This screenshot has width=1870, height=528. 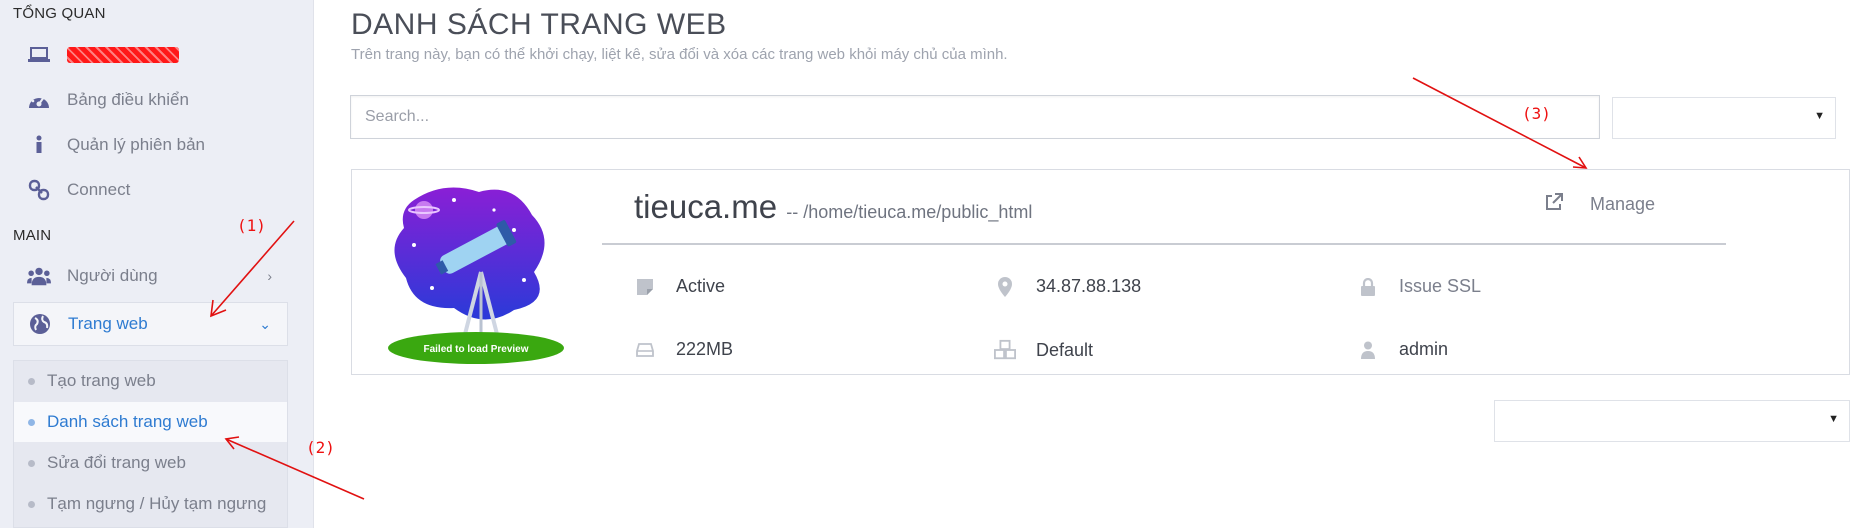 I want to click on manage-label: Manage, so click(x=1623, y=204).